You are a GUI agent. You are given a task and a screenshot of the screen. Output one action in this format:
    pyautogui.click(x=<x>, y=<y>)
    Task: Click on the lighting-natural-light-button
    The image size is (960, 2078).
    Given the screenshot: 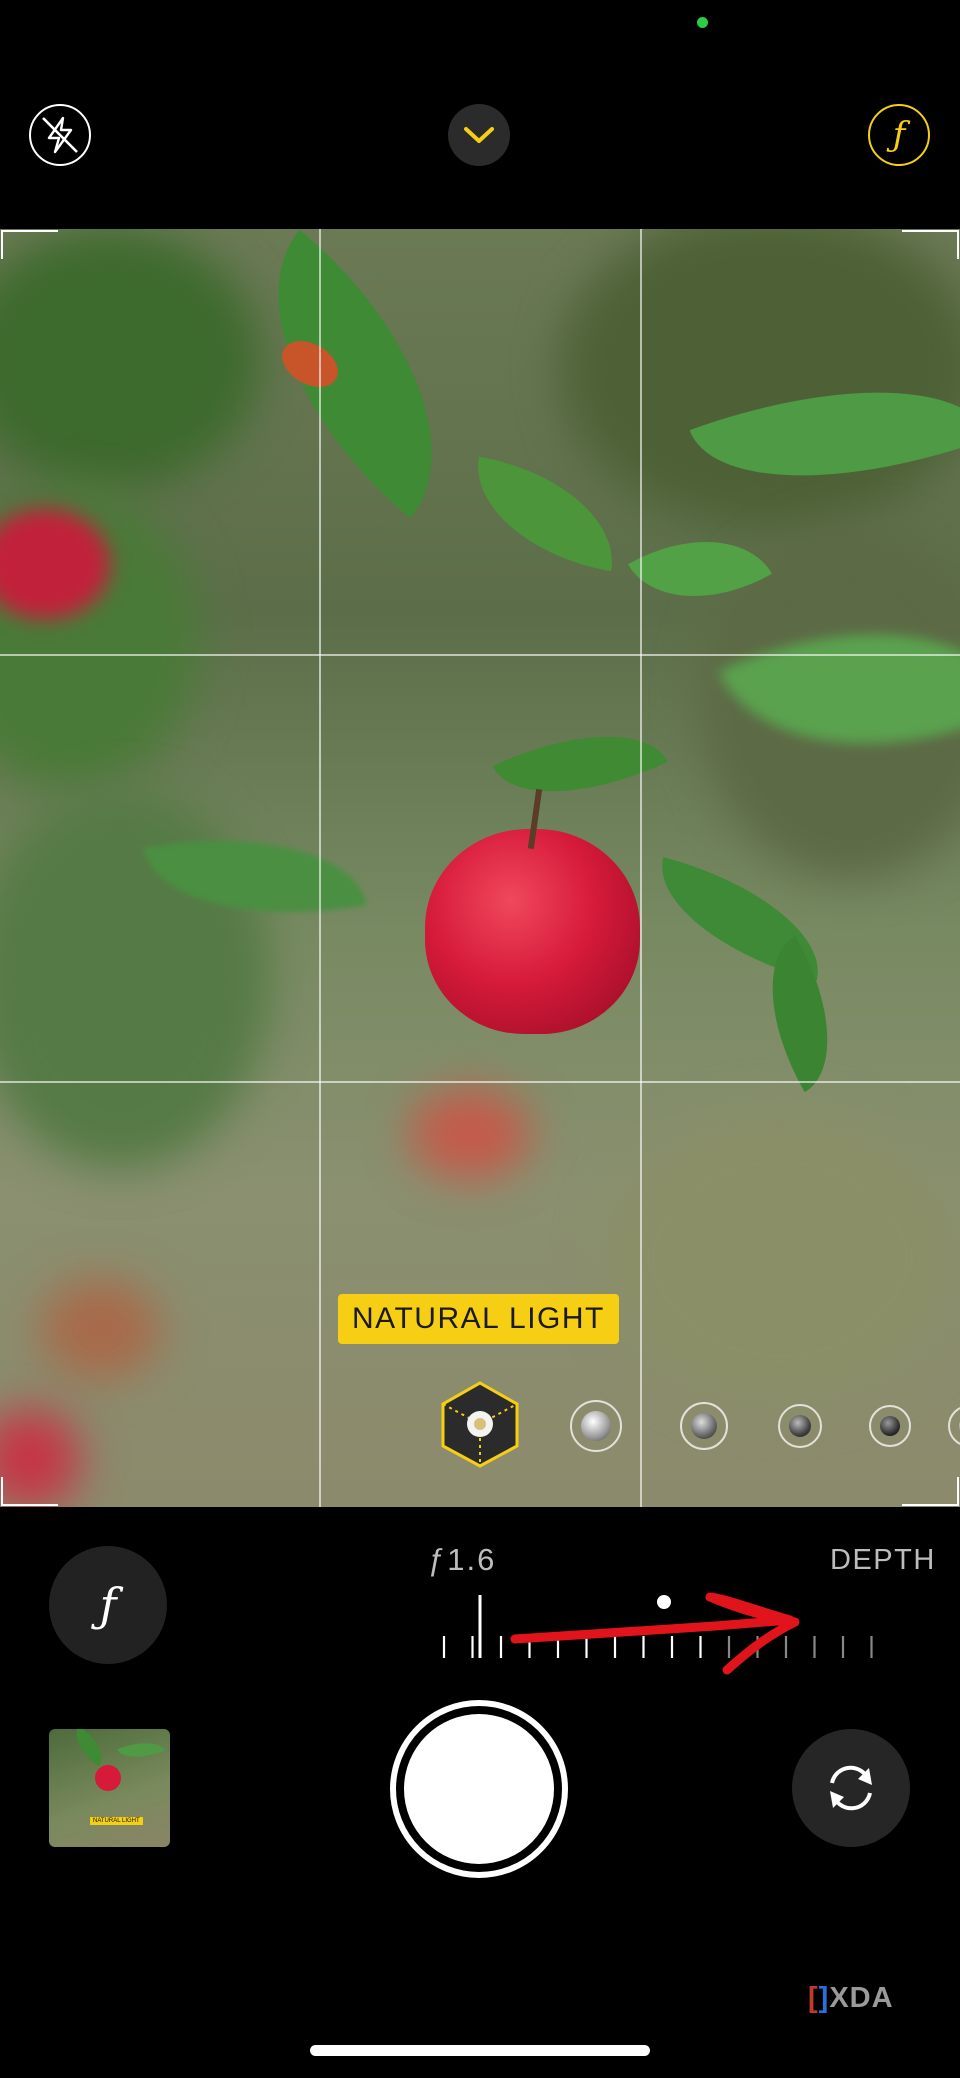 What is the action you would take?
    pyautogui.click(x=480, y=1424)
    